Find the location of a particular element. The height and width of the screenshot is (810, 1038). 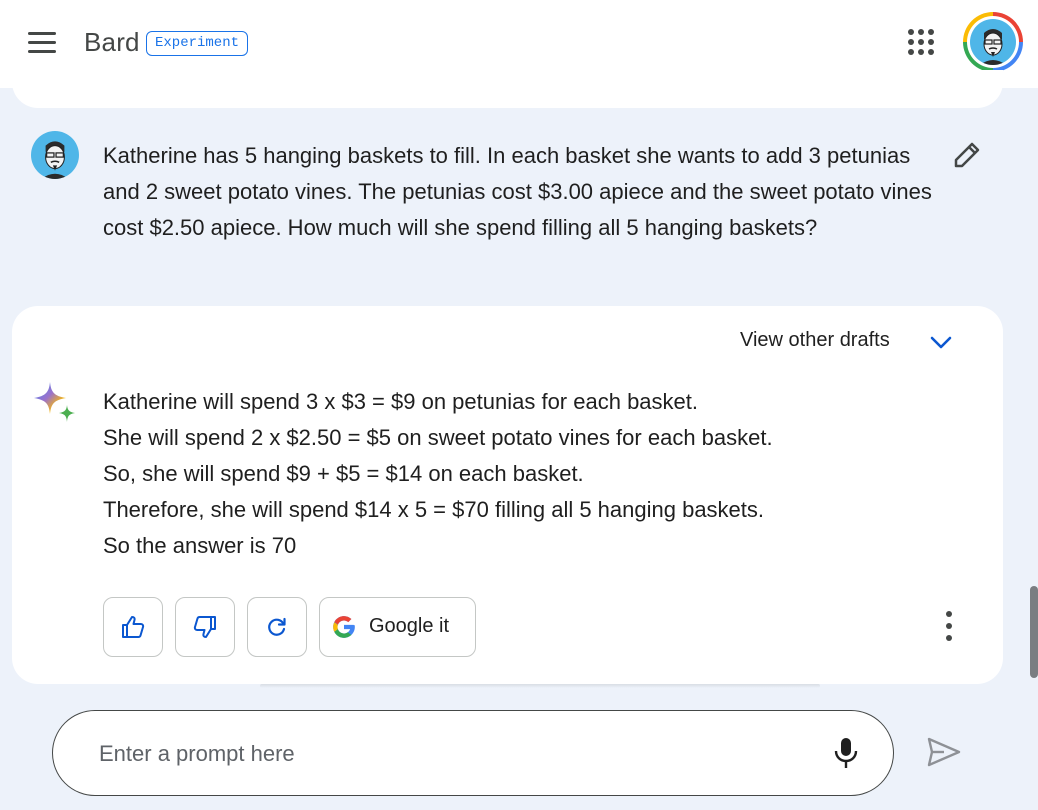

regenerate-icon is located at coordinates (277, 626).